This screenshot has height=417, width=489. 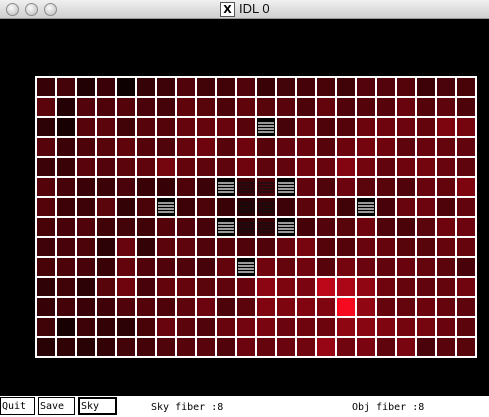 What do you see at coordinates (97, 406) in the screenshot?
I see `sky-button: Sky` at bounding box center [97, 406].